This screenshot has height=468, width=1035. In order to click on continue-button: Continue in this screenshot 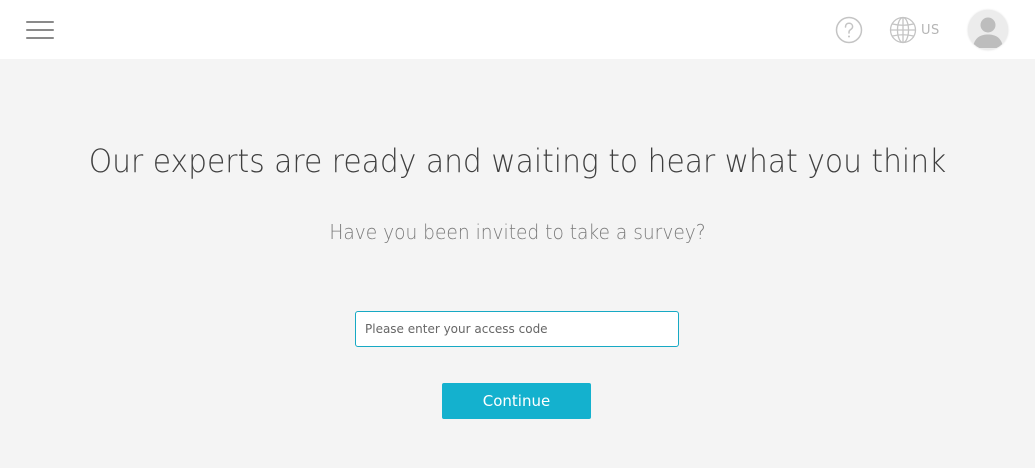, I will do `click(516, 401)`.